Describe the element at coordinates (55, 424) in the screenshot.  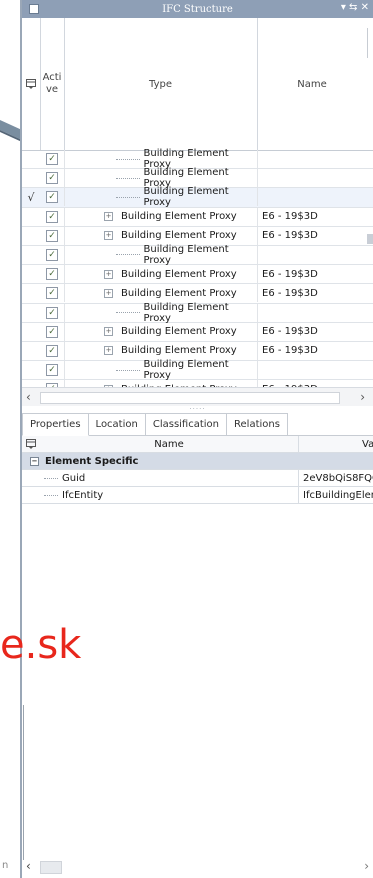
I see `tab-properties: Properties` at that location.